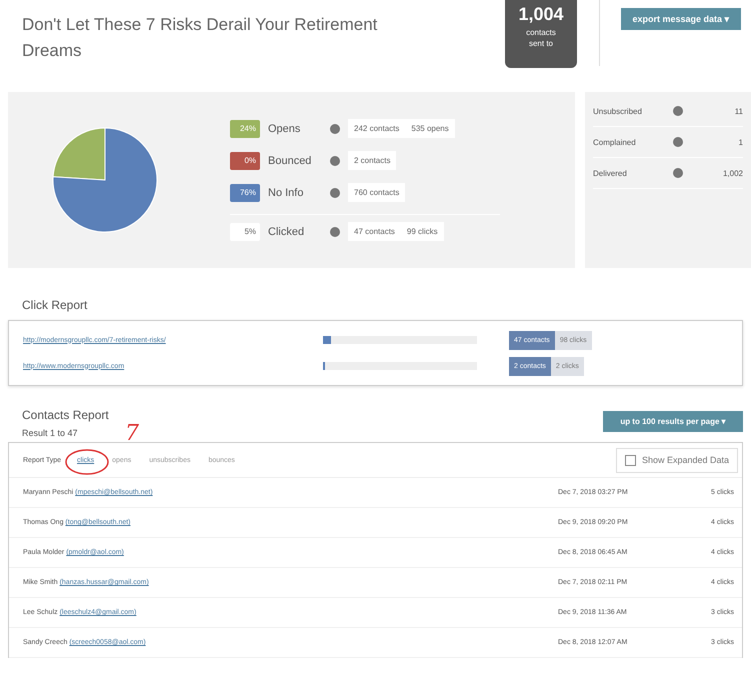  Describe the element at coordinates (245, 193) in the screenshot. I see `percent-badge: 76%` at that location.